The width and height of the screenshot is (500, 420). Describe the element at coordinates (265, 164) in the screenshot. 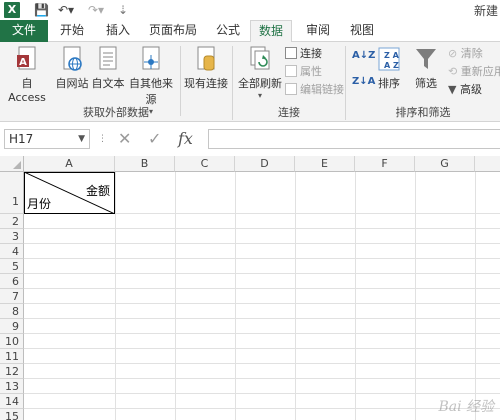

I see `column-header-d: D` at that location.